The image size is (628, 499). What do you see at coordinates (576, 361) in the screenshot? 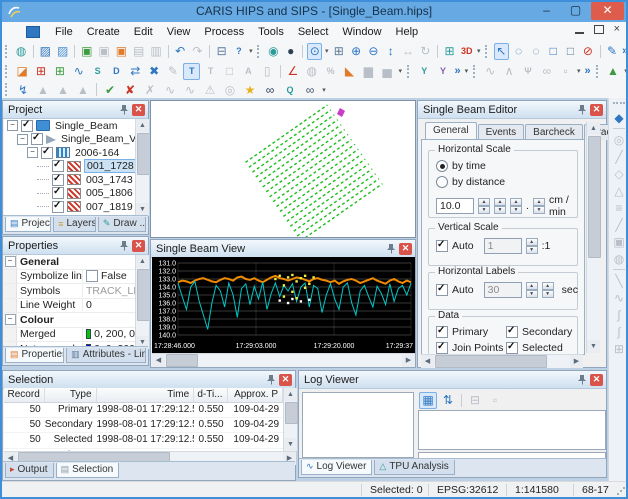
I see `scroll-right-icon: ▶` at bounding box center [576, 361].